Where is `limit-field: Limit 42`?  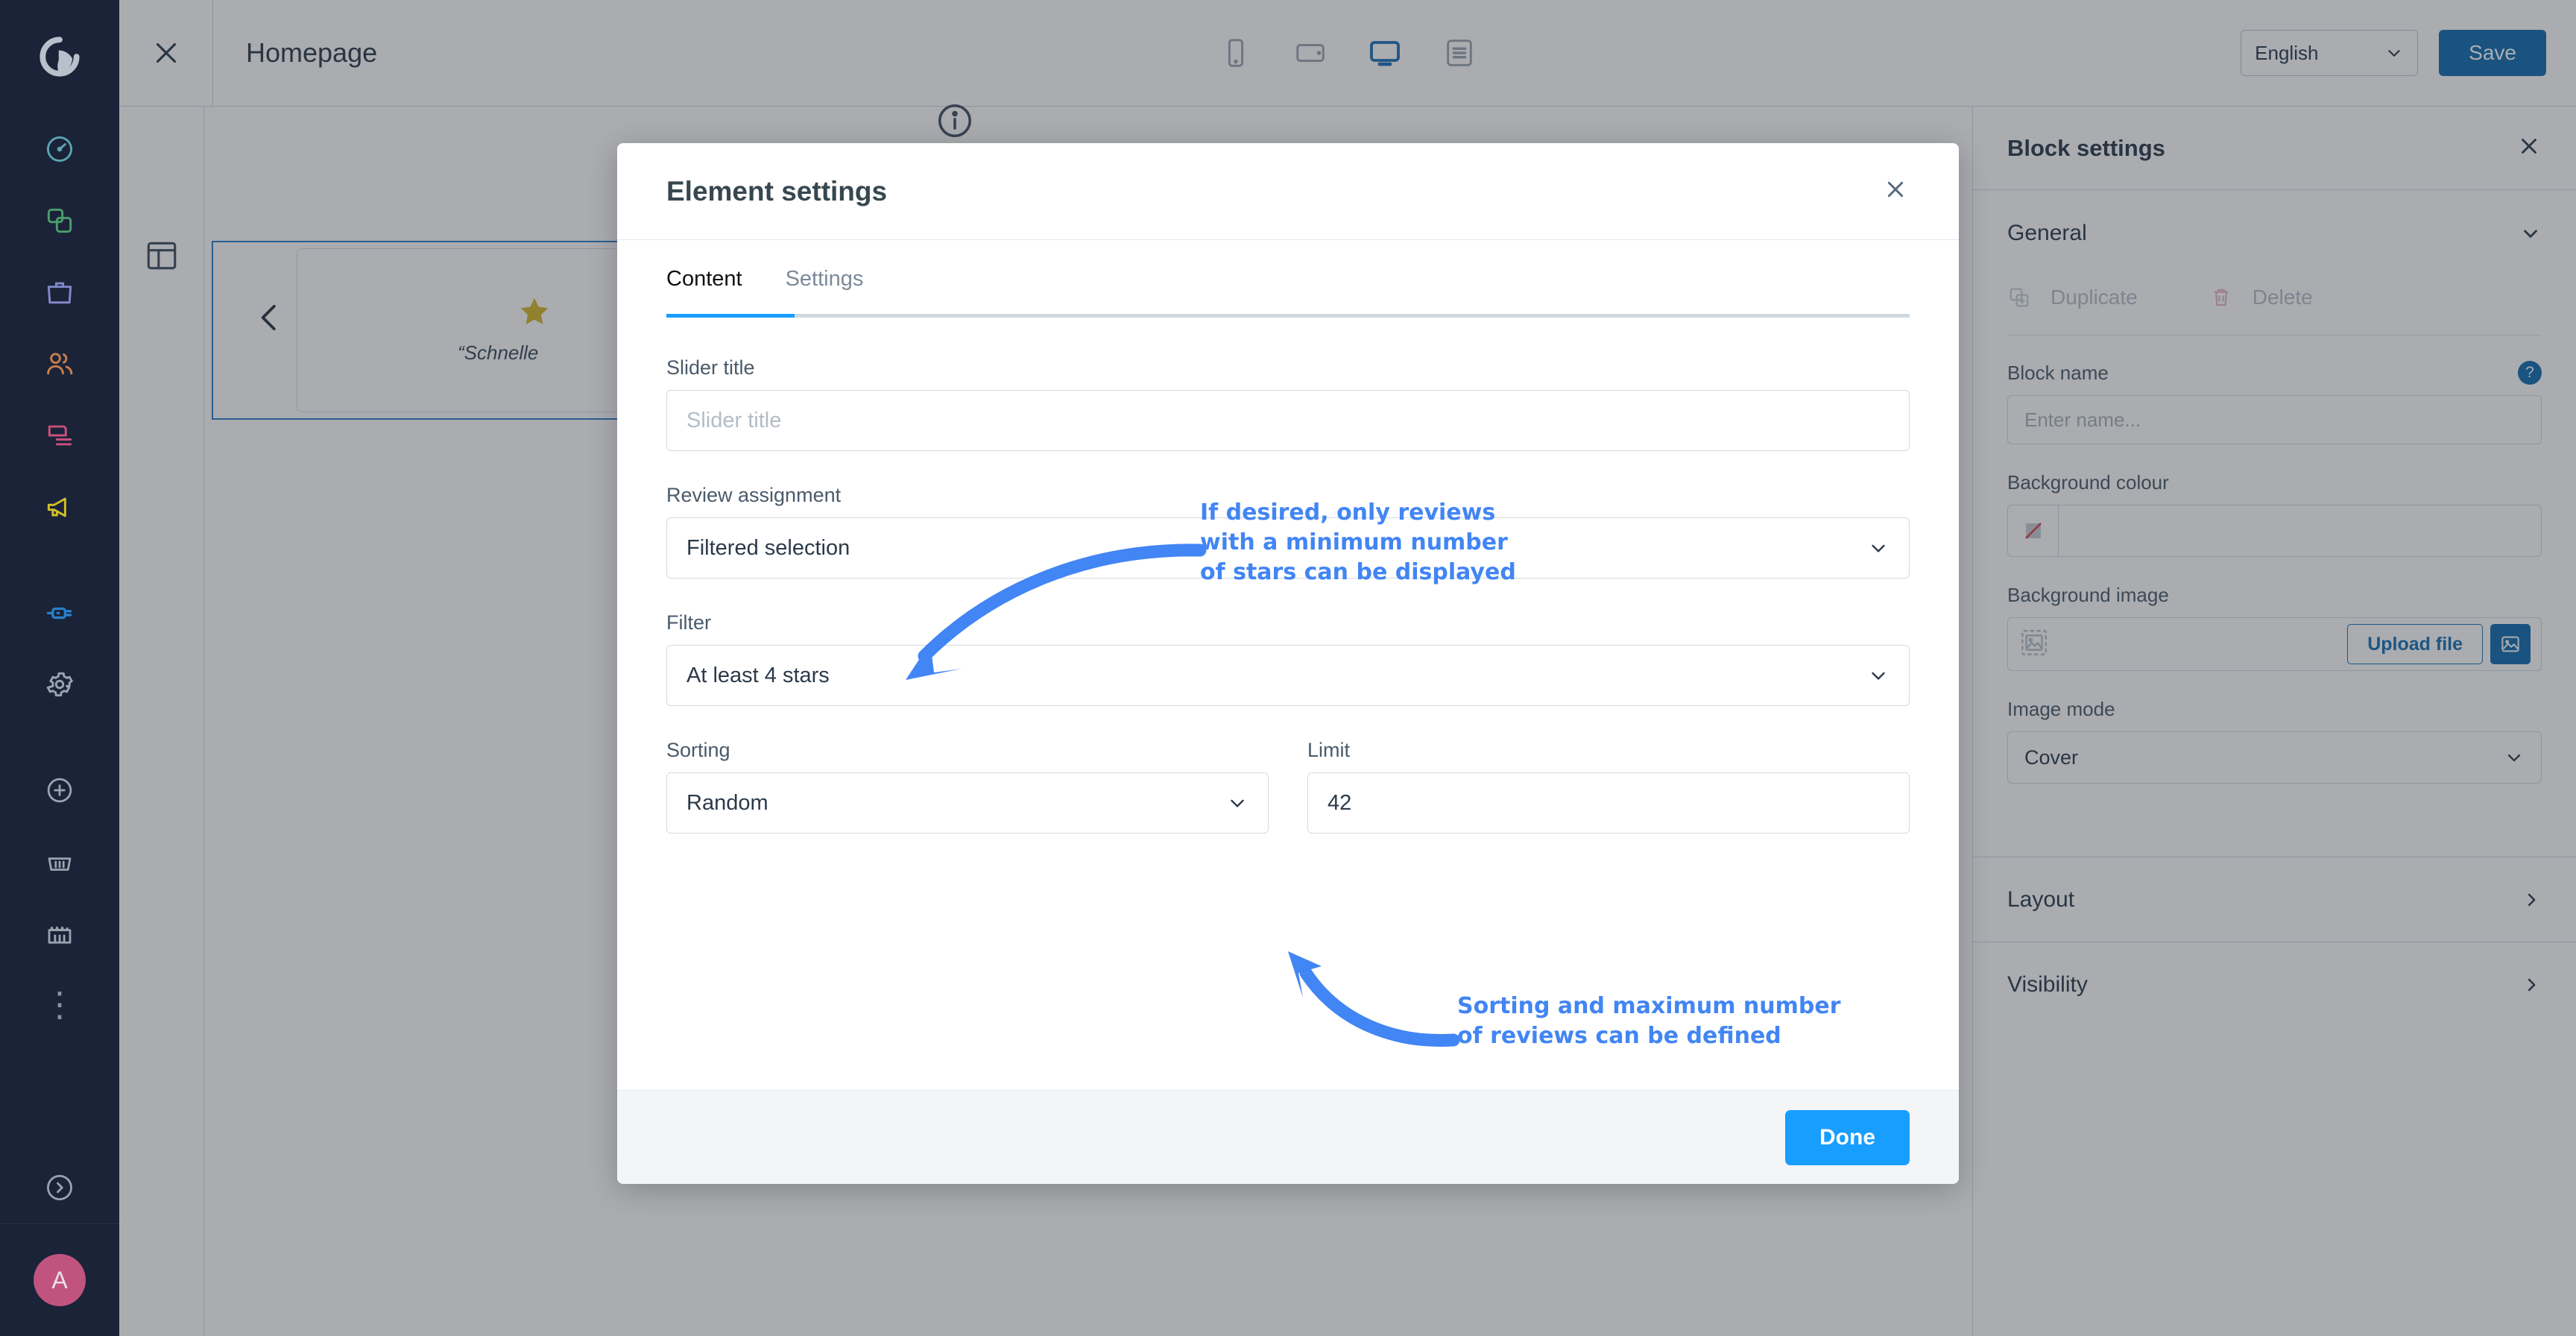
limit-field: Limit 42 is located at coordinates (1608, 786).